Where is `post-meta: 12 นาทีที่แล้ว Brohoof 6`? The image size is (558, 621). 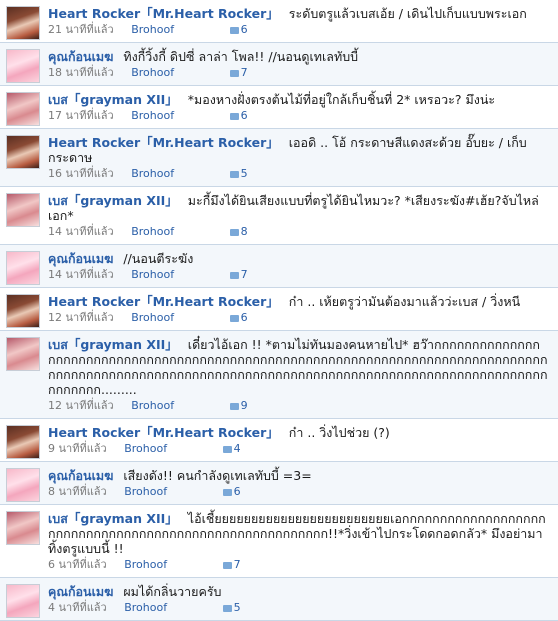 post-meta: 12 นาทีที่แล้ว Brohoof 6 is located at coordinates (300, 318).